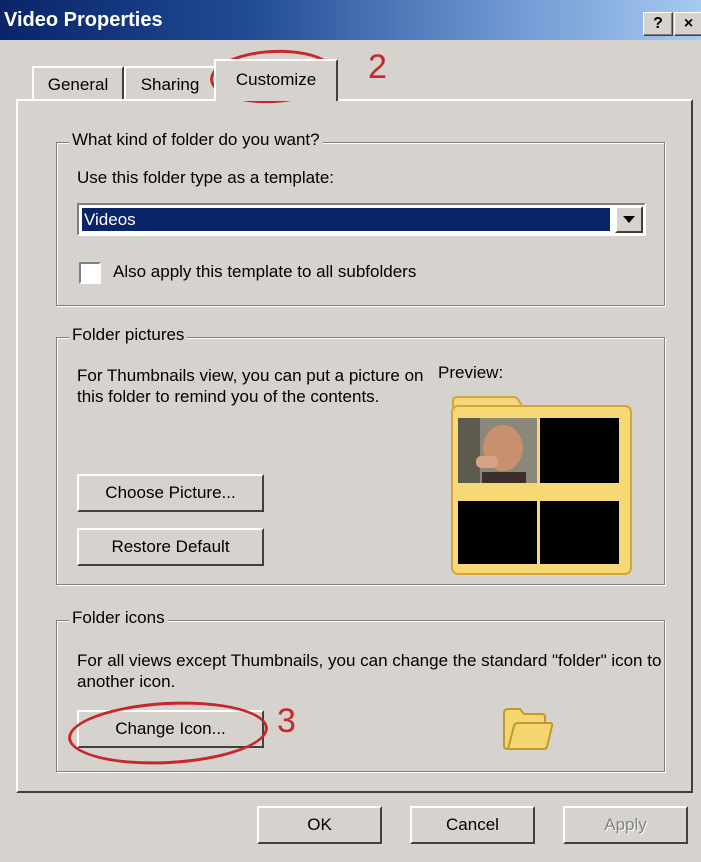 The image size is (701, 862). Describe the element at coordinates (541, 485) in the screenshot. I see `folder-preview-icon` at that location.